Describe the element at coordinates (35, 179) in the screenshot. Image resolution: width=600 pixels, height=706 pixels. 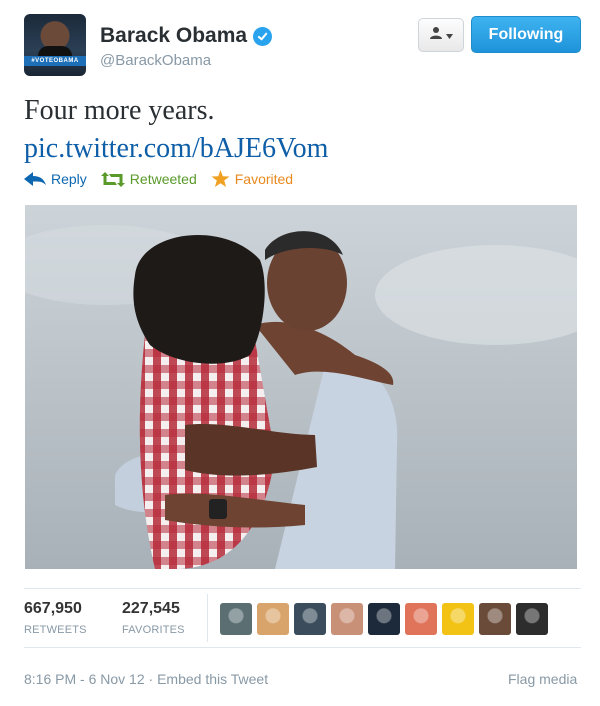
I see `reply-arrow-icon` at that location.